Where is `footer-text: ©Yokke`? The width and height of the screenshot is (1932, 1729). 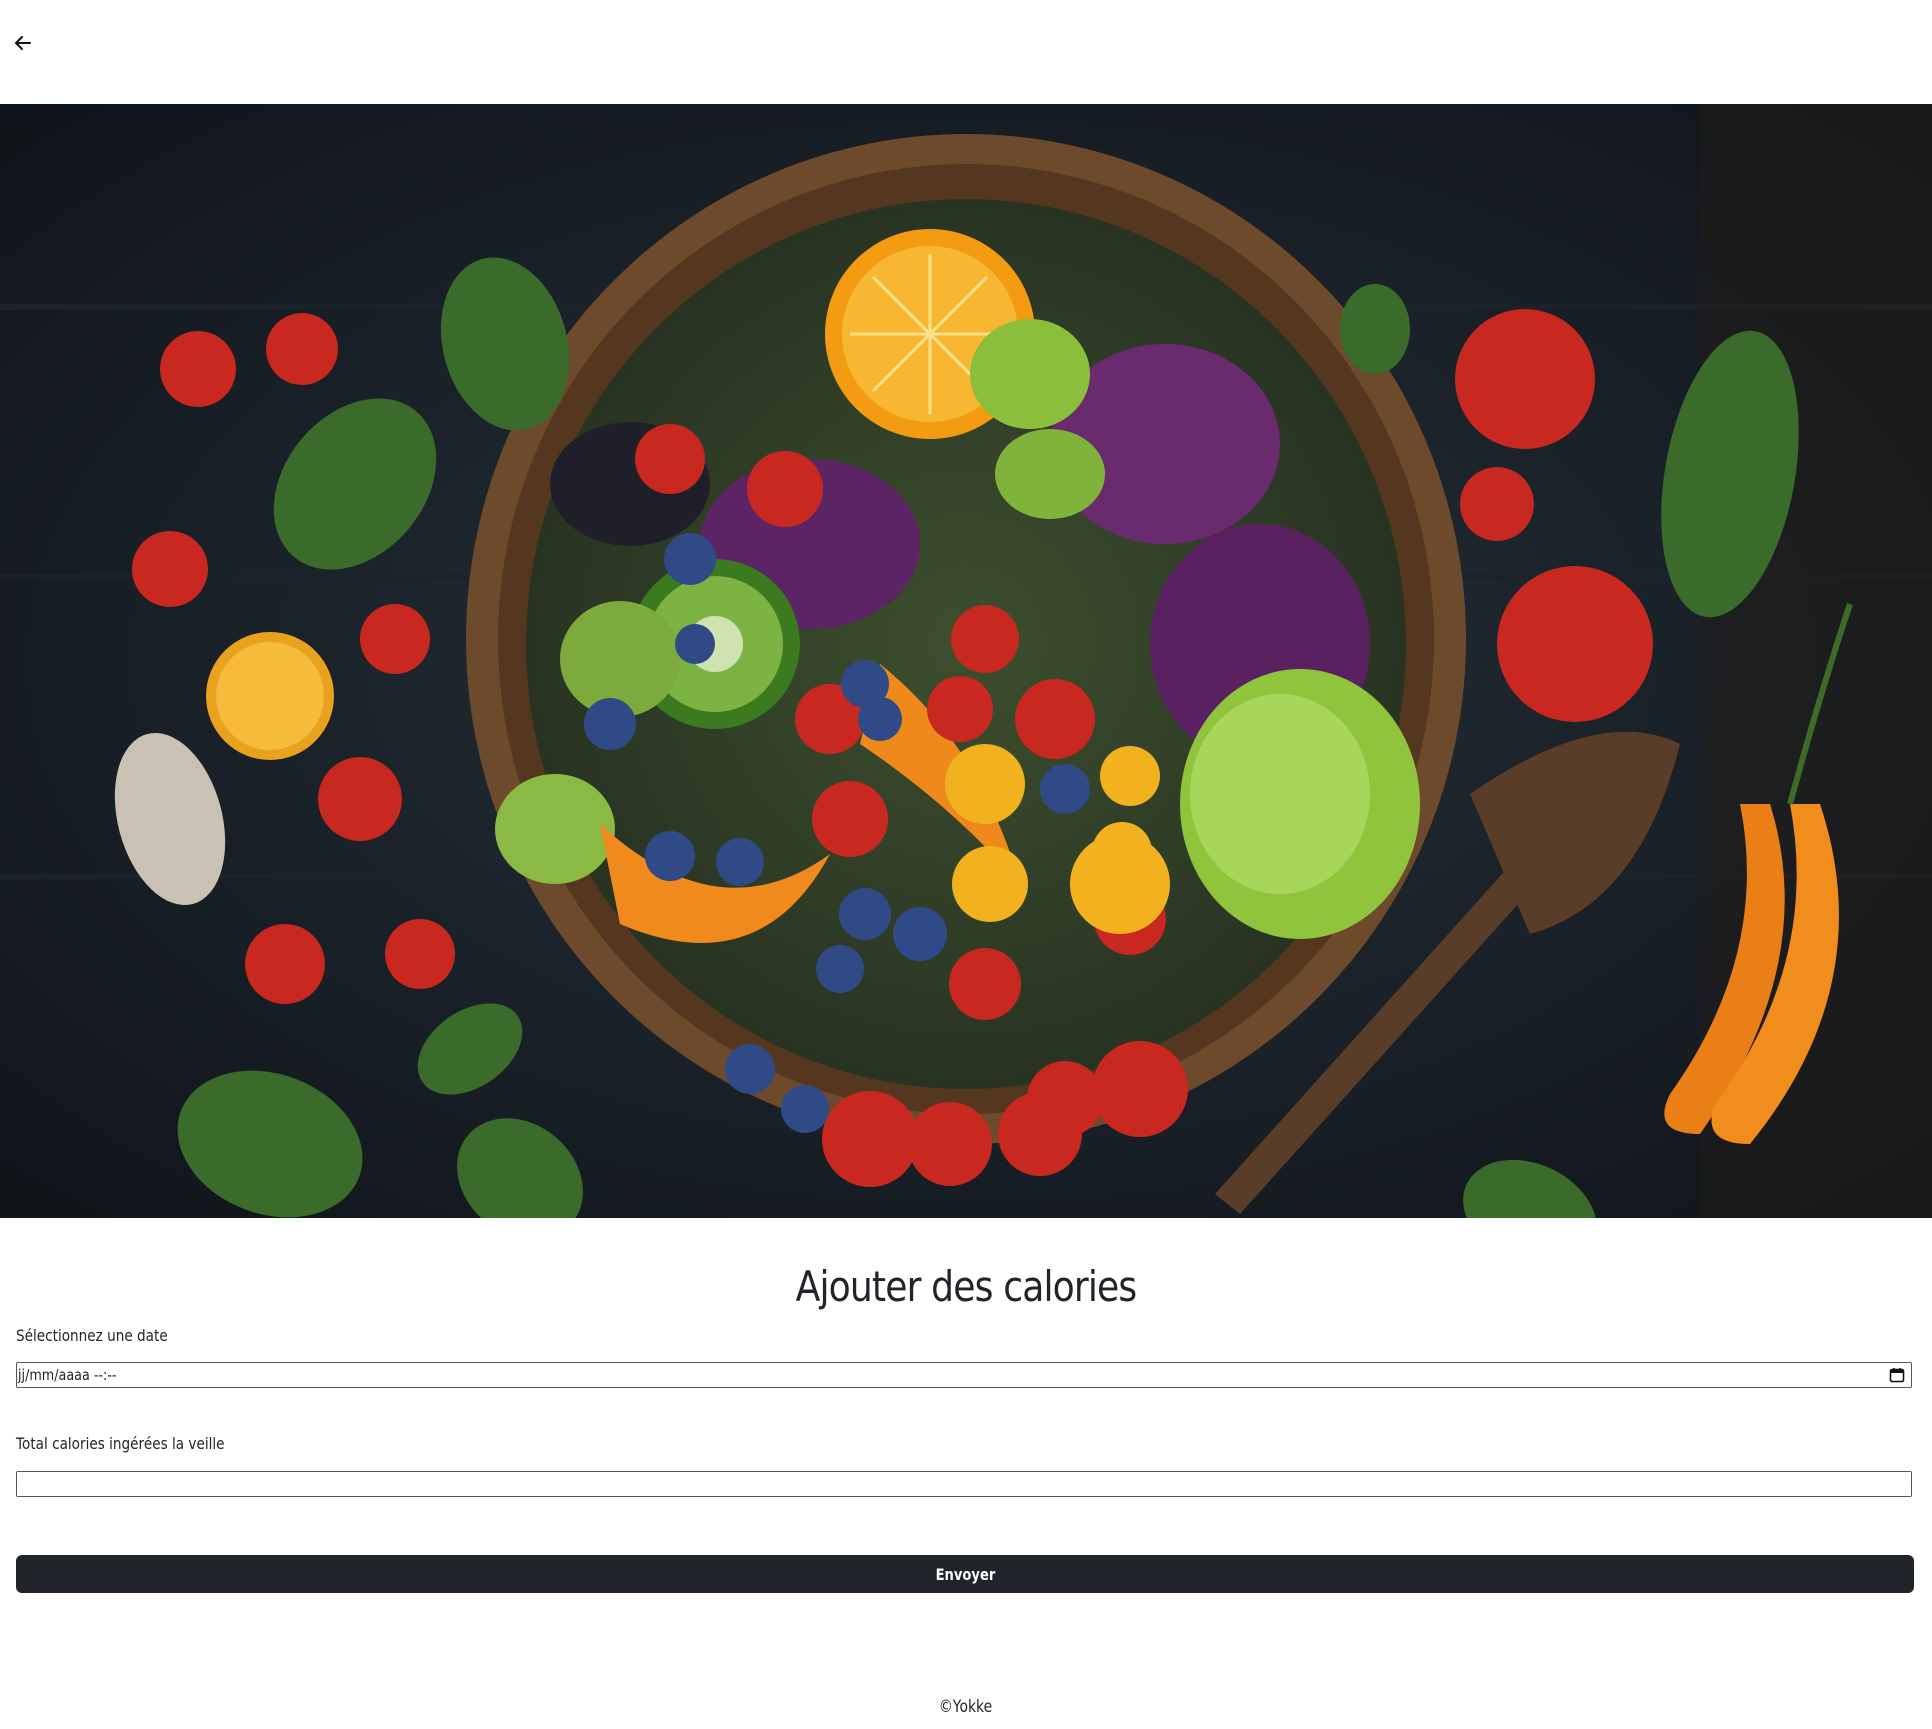
footer-text: ©Yokke is located at coordinates (966, 1707).